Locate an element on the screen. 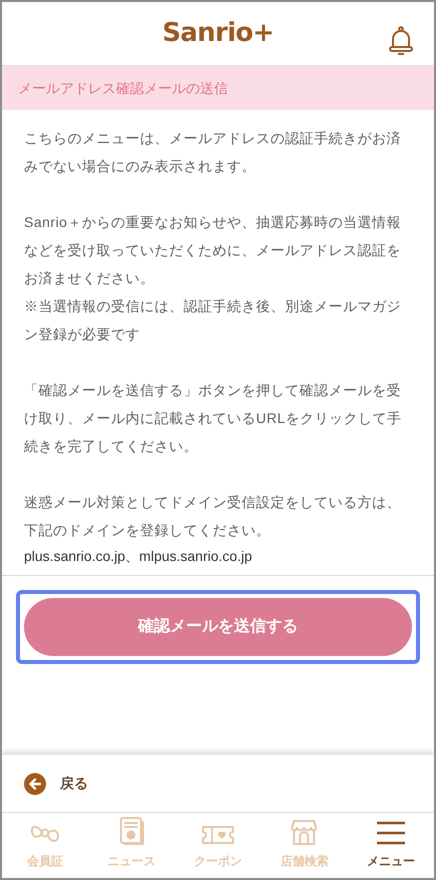  banner-title: メールアドレス確認メールの送信 is located at coordinates (123, 88).